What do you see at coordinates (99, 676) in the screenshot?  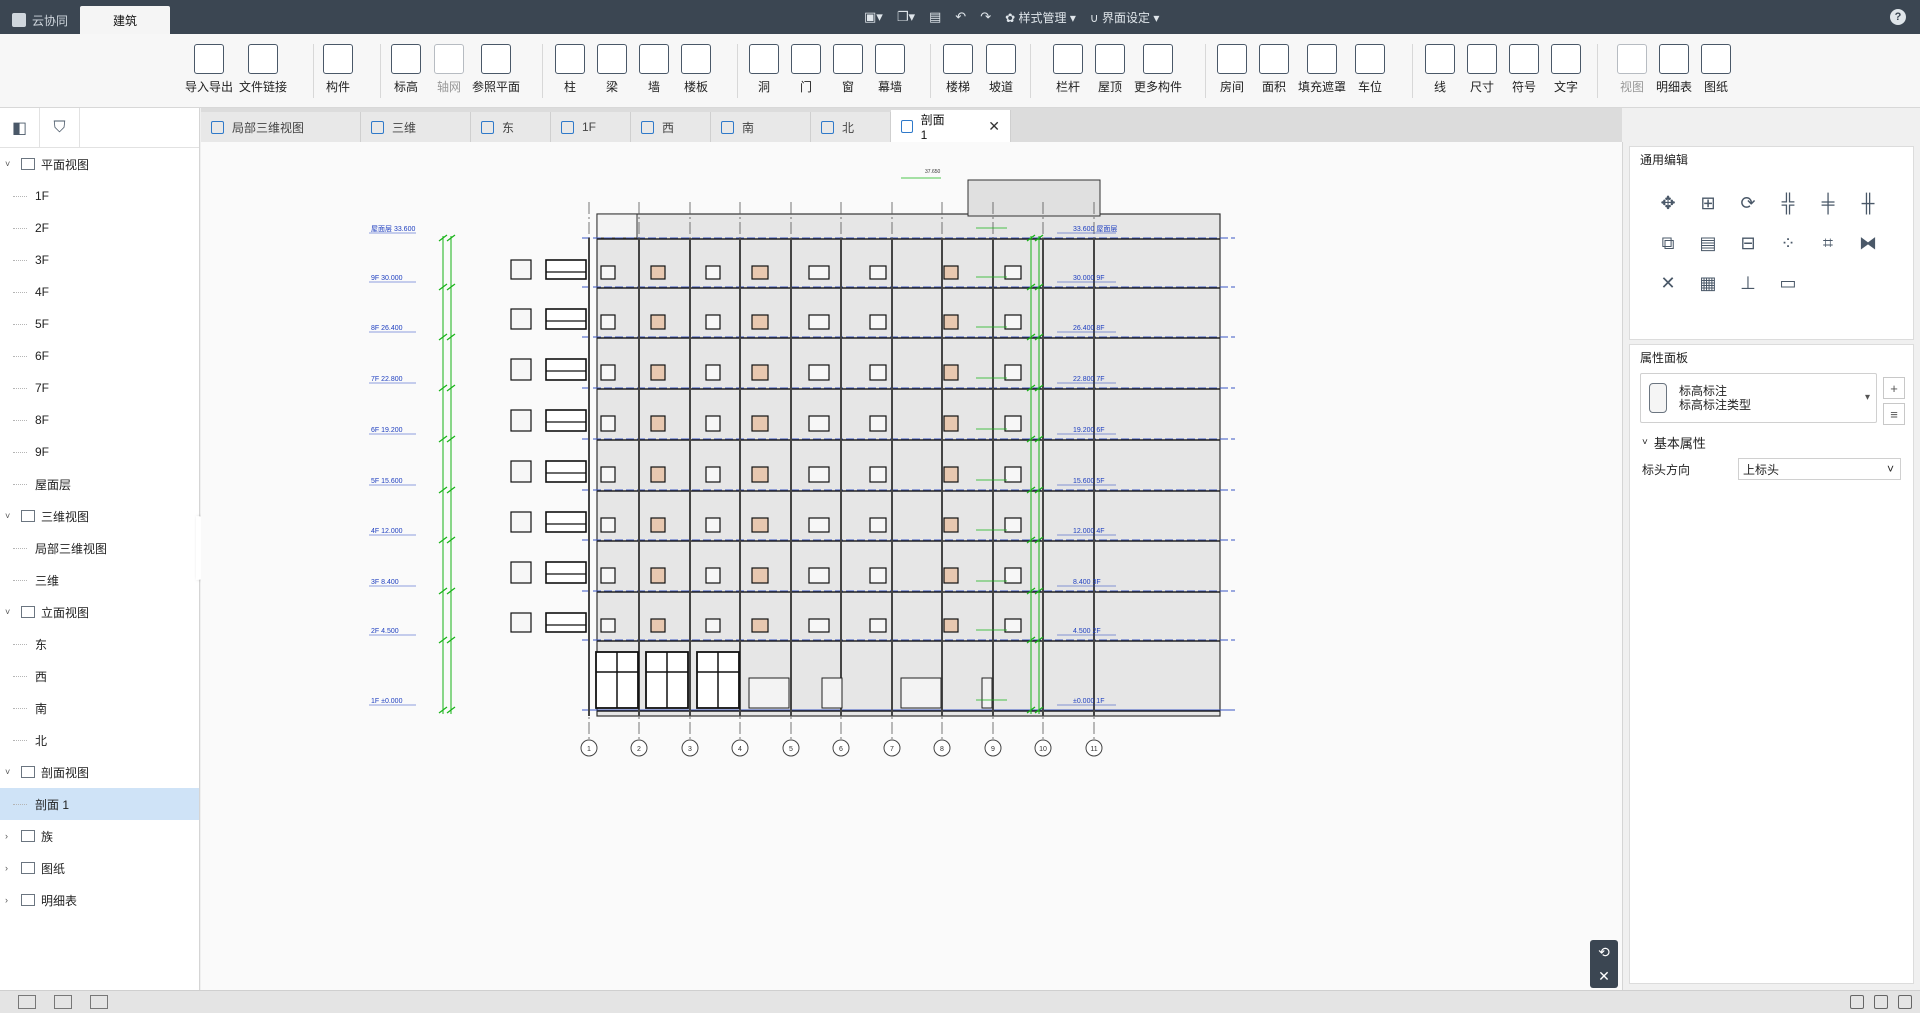 I see `tree-item: 西` at bounding box center [99, 676].